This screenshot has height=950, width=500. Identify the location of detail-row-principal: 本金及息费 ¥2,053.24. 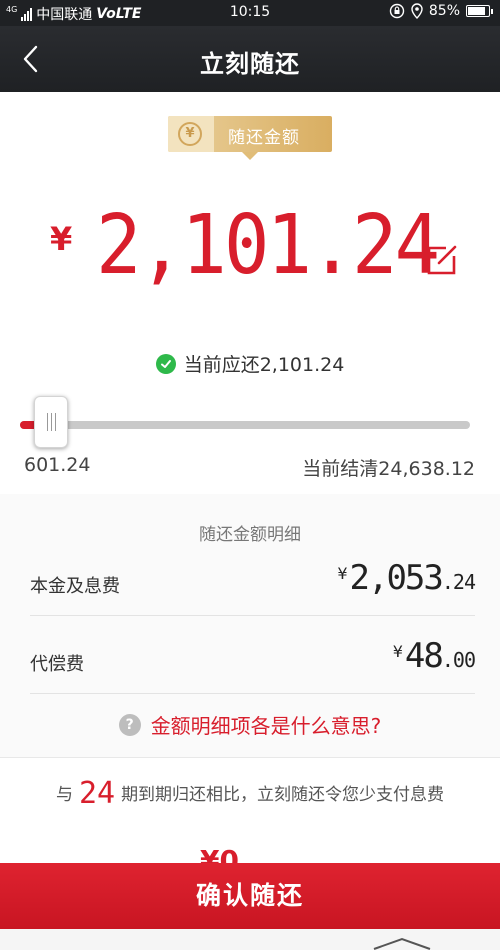
(253, 583).